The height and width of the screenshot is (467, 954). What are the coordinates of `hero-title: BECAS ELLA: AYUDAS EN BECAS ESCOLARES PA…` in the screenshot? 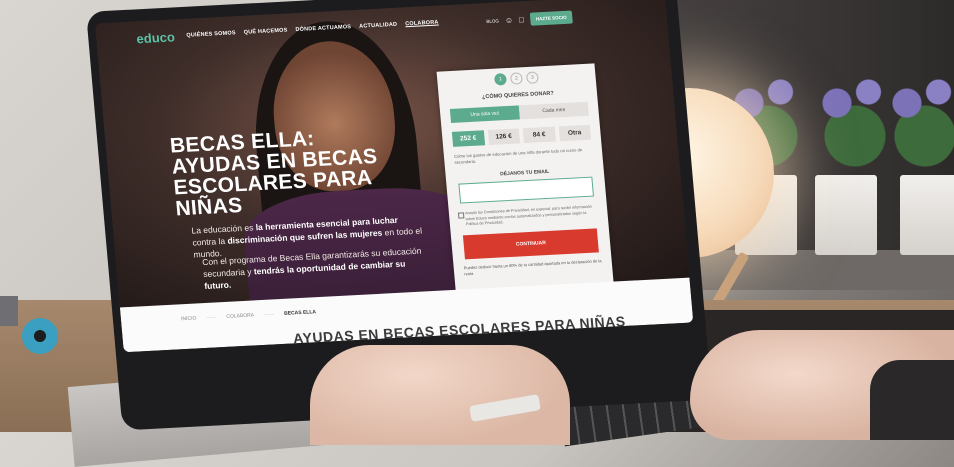 It's located at (274, 174).